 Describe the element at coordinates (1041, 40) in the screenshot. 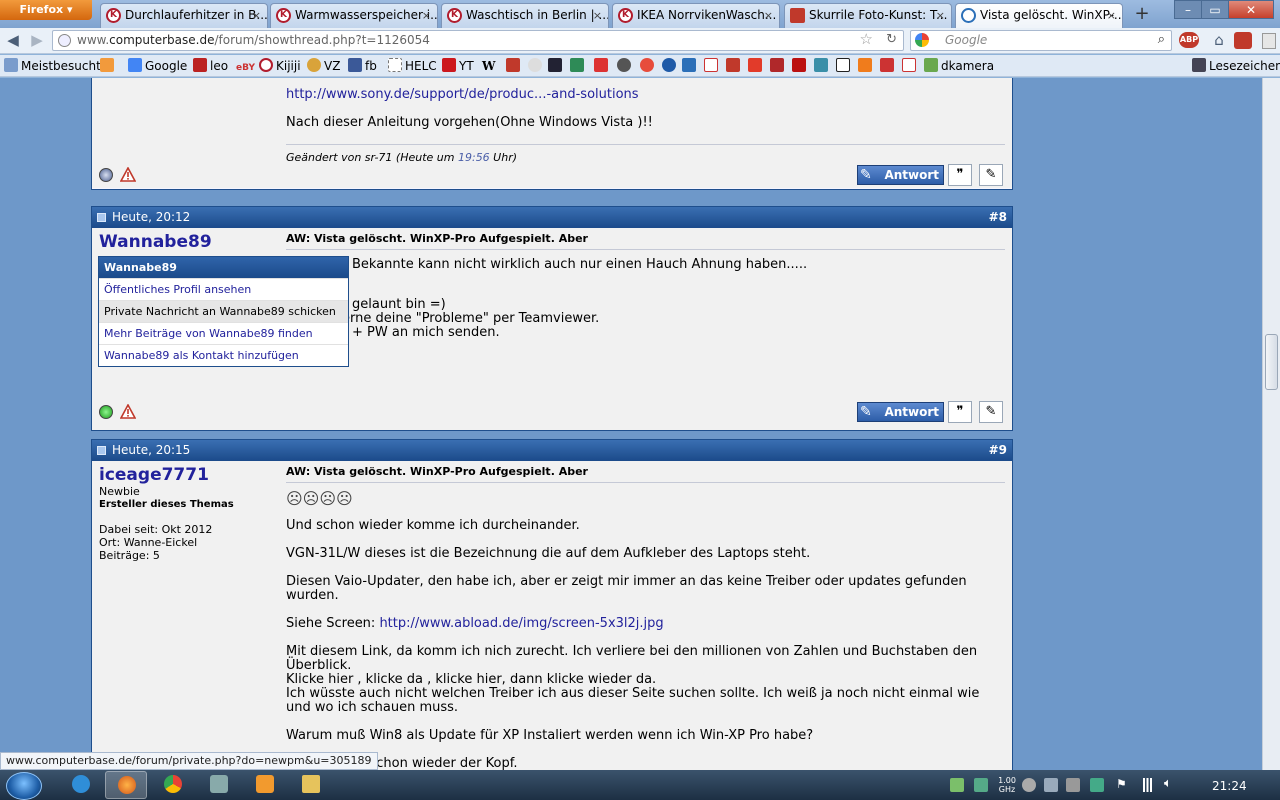

I see `search-input: Google ⌕` at that location.